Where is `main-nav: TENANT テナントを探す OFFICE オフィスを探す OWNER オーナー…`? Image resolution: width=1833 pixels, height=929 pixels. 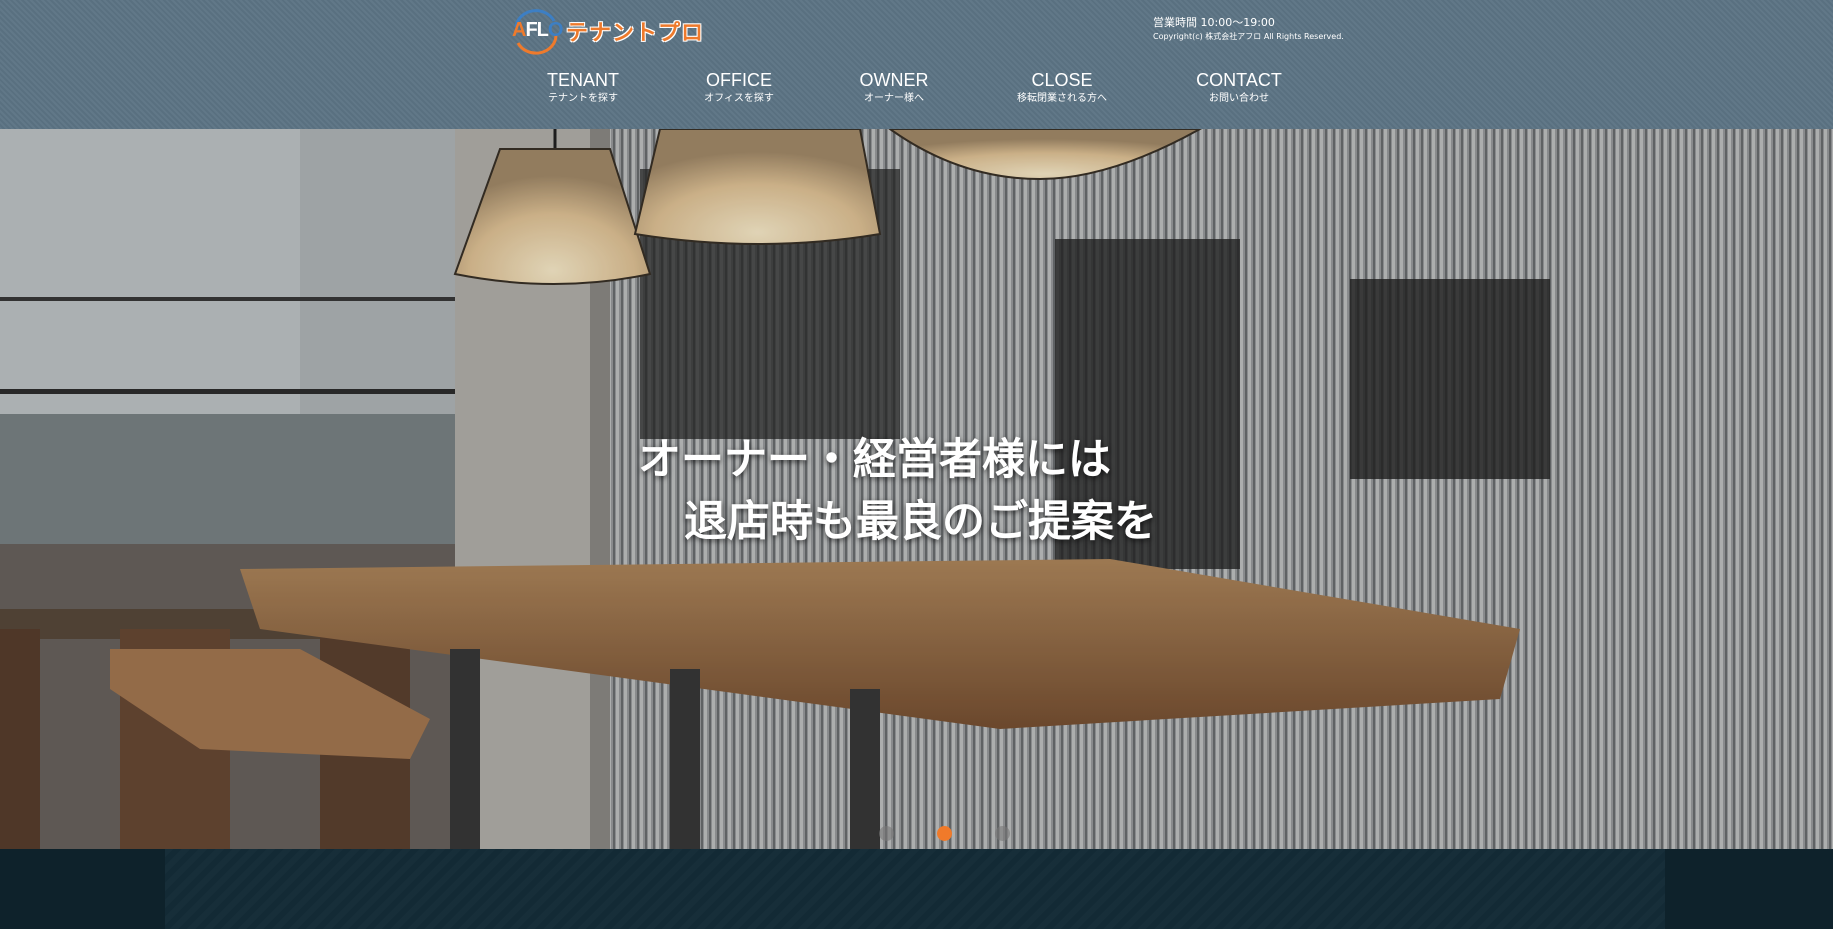 main-nav: TENANT テナントを探す OFFICE オフィスを探す OWNER オーナー… is located at coordinates (916, 90).